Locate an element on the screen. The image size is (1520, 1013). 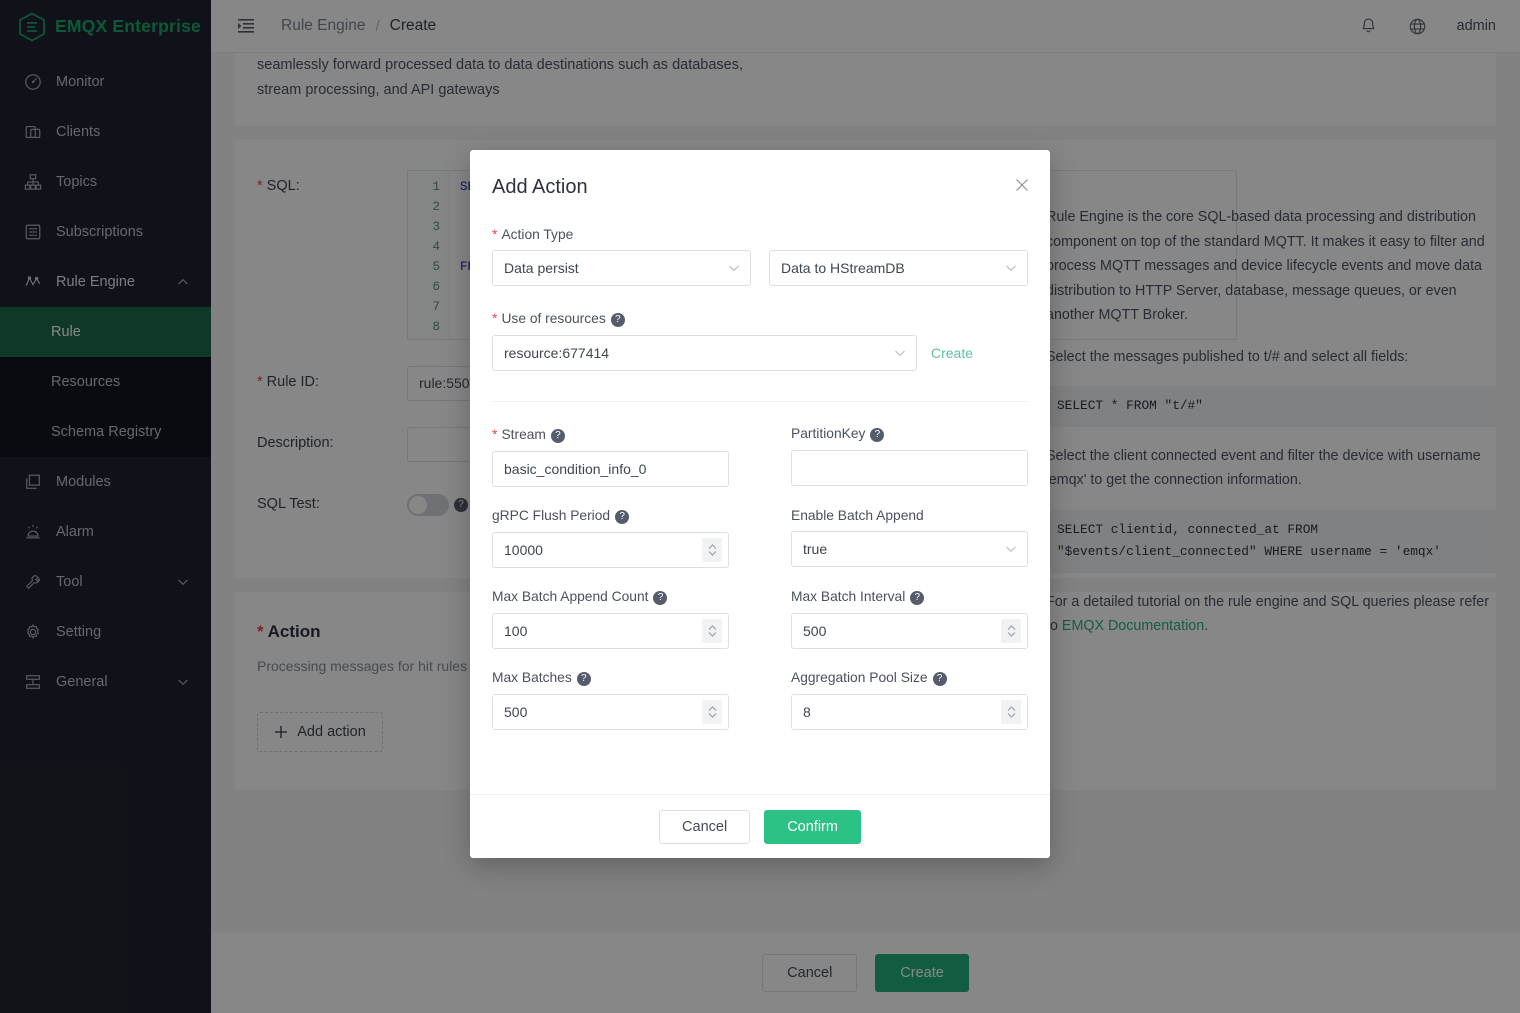
field-label: gRPC Flush Period? is located at coordinates (610, 516).